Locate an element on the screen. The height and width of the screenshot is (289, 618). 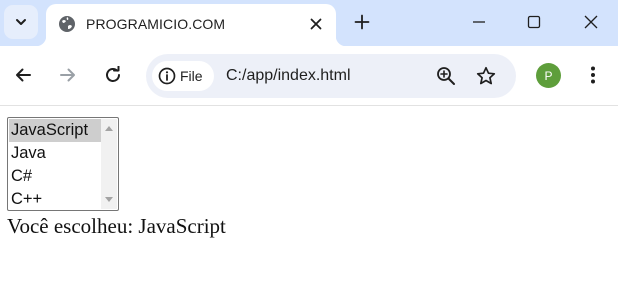
tab-title: PROGRAMICIO.COM is located at coordinates (156, 24).